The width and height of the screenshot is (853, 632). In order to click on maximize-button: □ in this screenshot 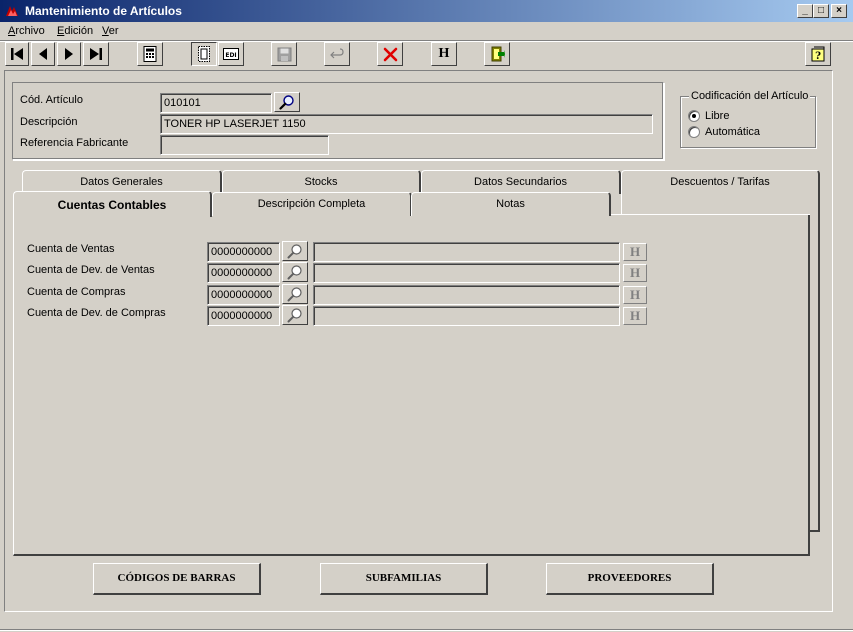, I will do `click(821, 11)`.